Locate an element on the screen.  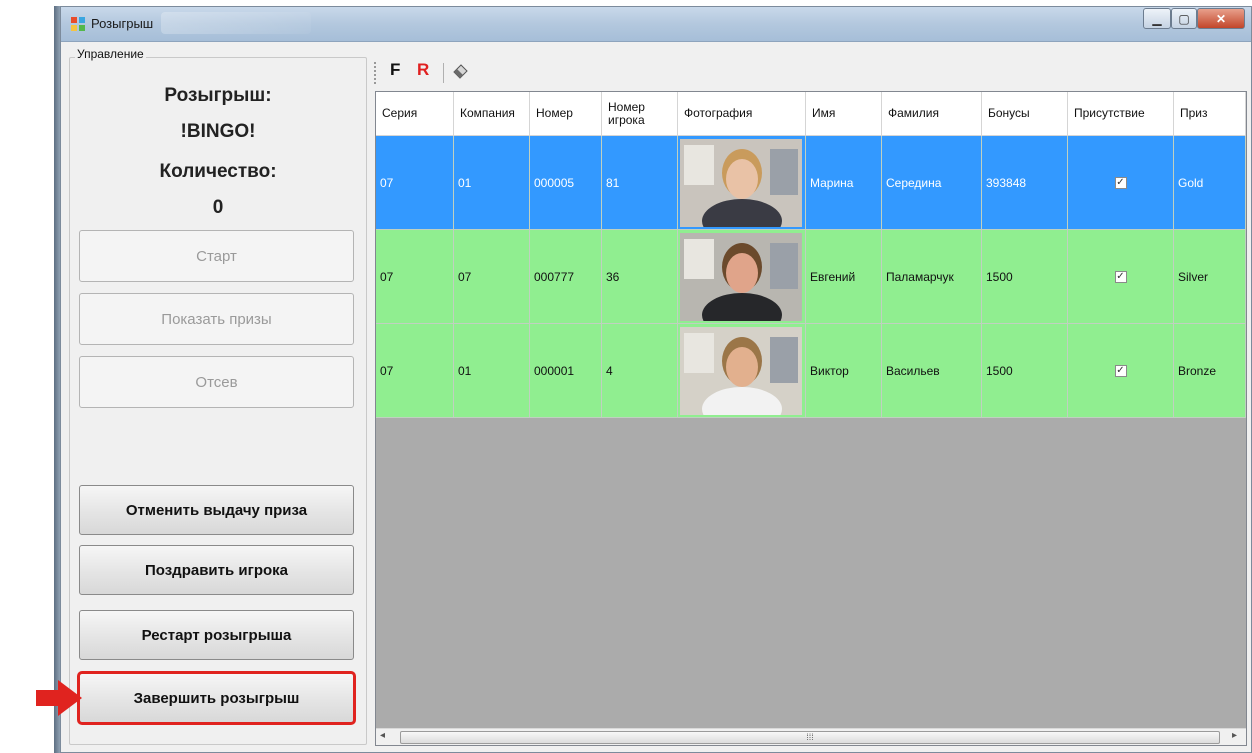
cell-number: 000005 is located at coordinates (566, 183).